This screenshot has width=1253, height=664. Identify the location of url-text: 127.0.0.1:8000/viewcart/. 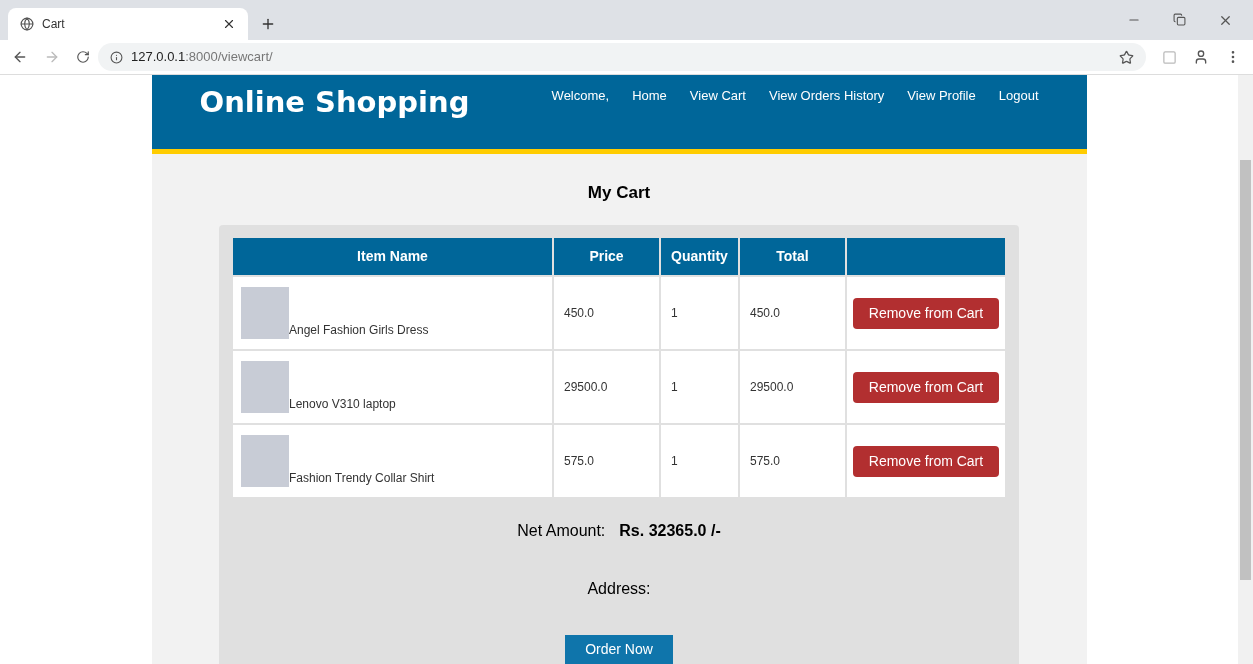
(202, 57).